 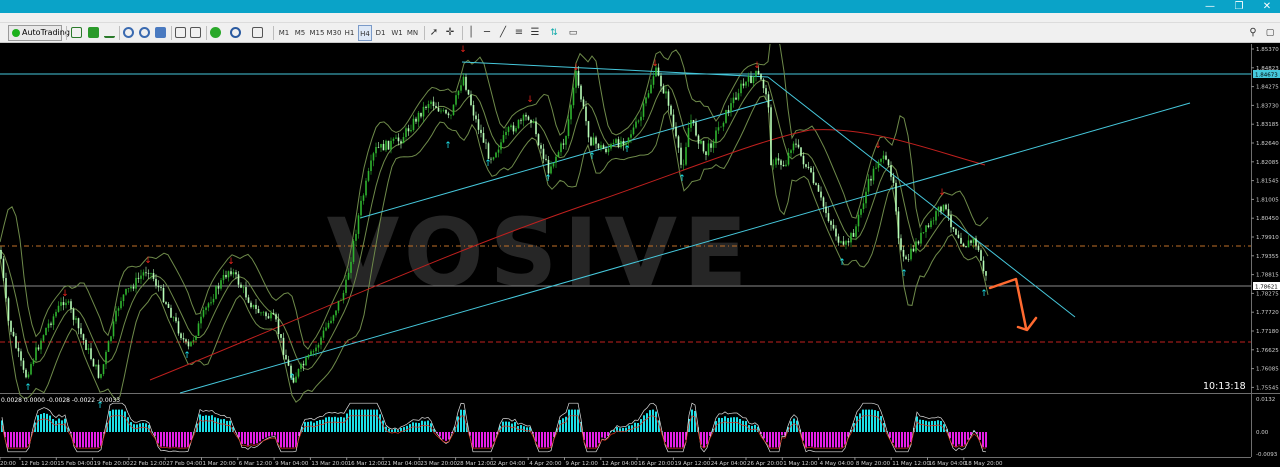 What do you see at coordinates (1267, 6) in the screenshot?
I see `close-button: ✕` at bounding box center [1267, 6].